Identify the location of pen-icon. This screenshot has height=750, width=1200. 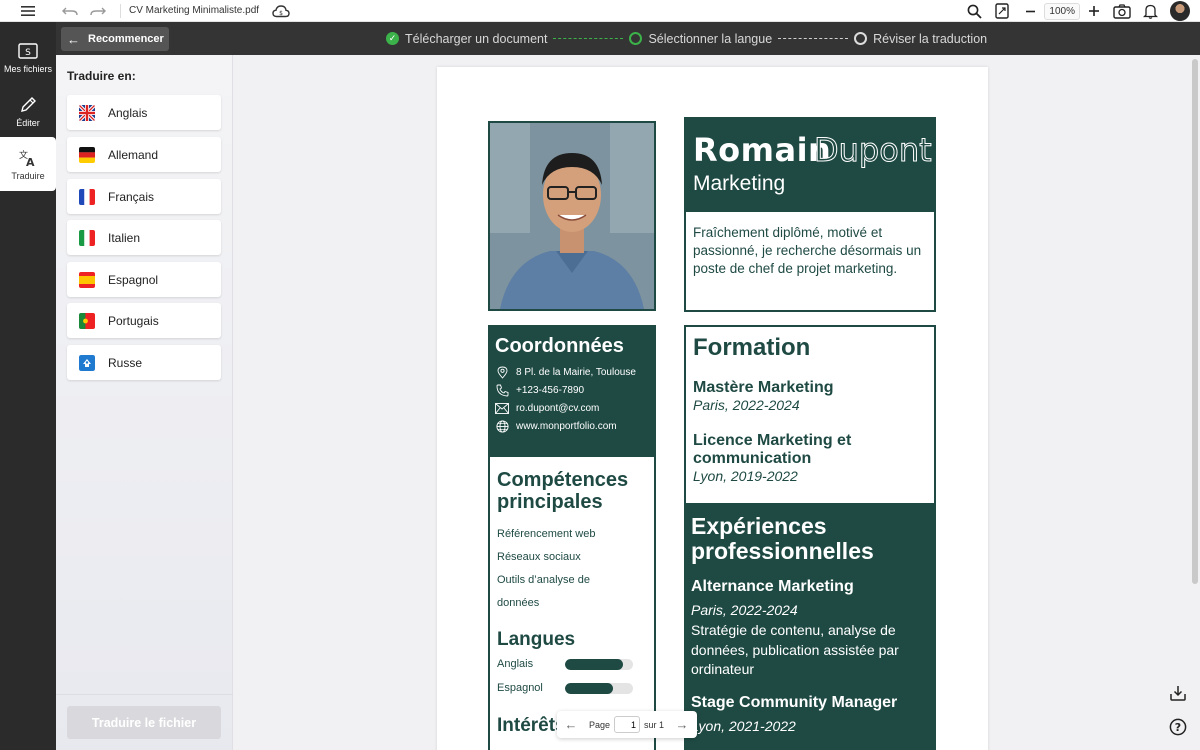
(28, 105).